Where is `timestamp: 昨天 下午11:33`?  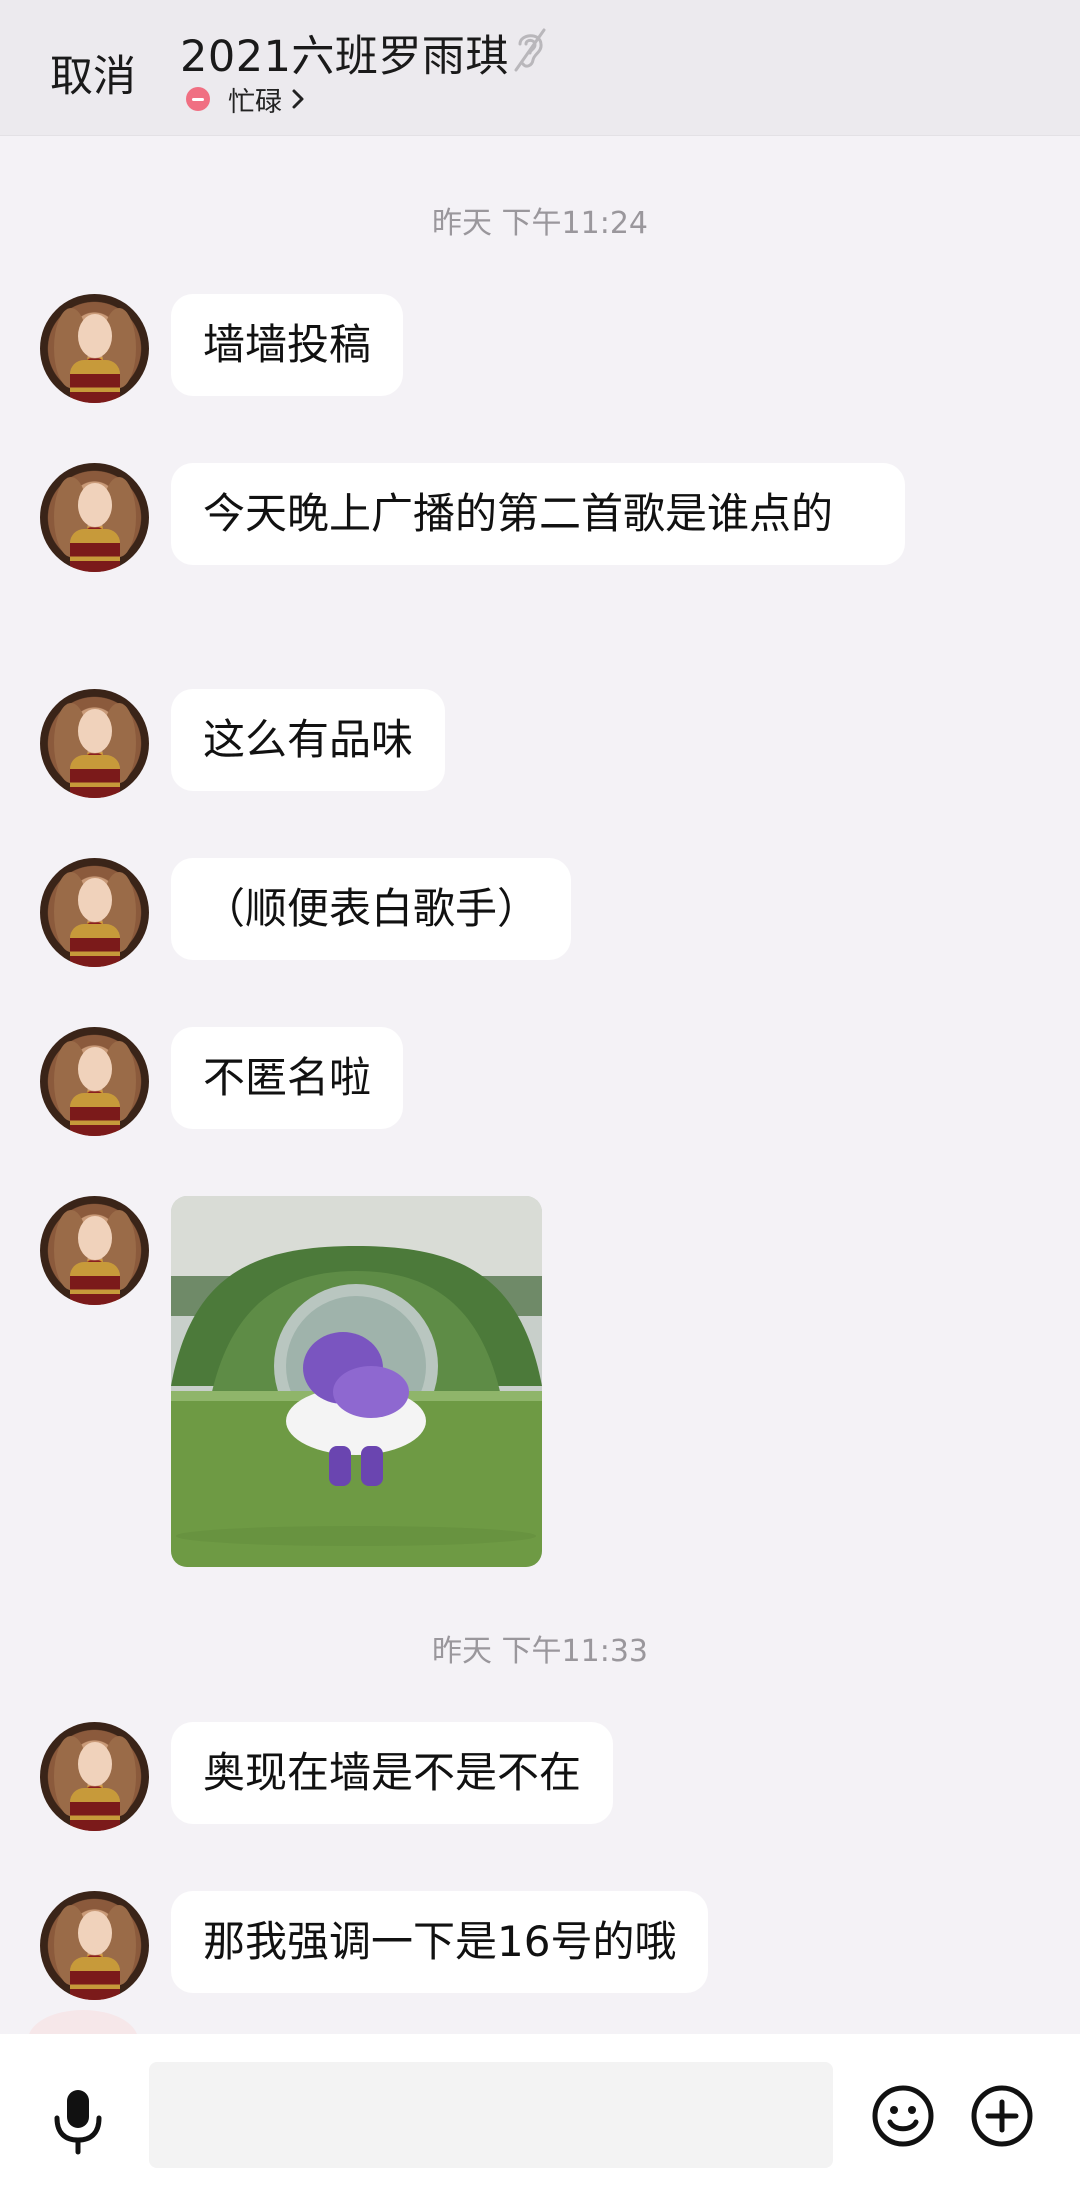
timestamp: 昨天 下午11:33 is located at coordinates (540, 1651).